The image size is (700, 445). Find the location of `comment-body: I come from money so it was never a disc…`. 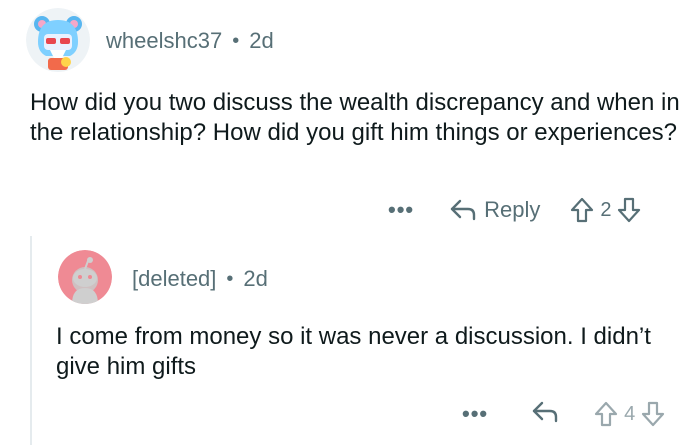

comment-body: I come from money so it was never a disc… is located at coordinates (353, 351).